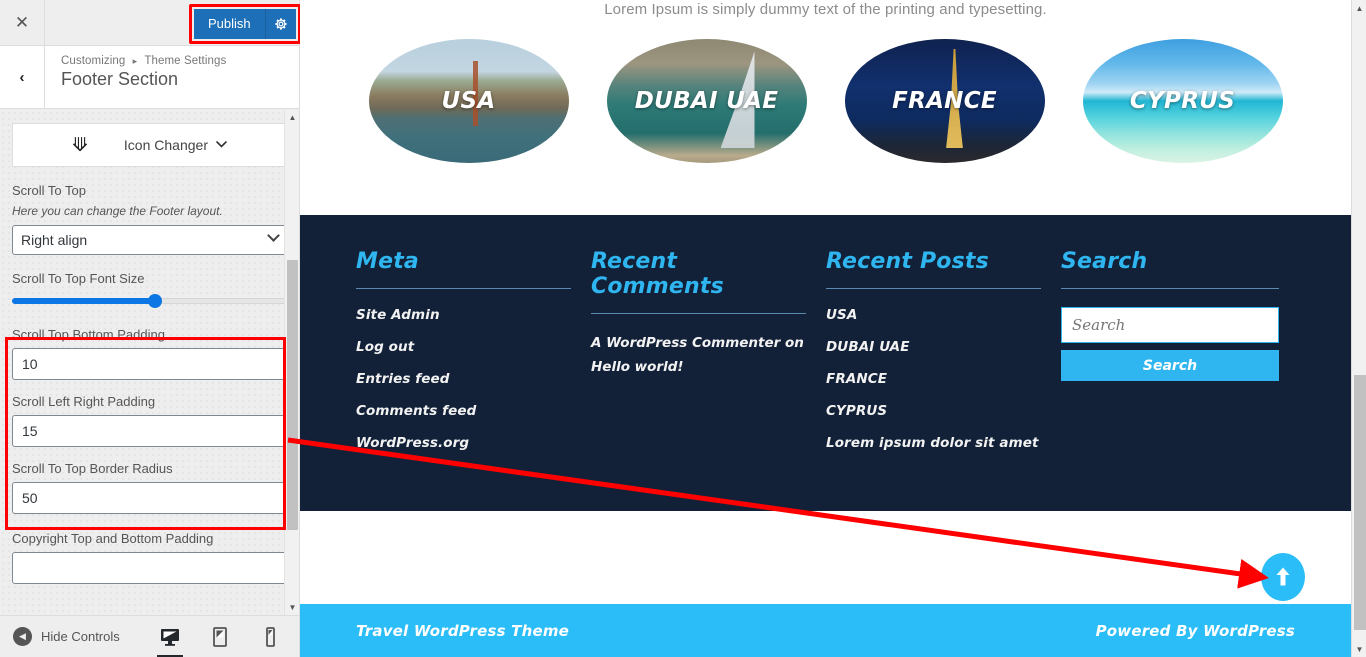 The height and width of the screenshot is (657, 1366). I want to click on control-scroll-left-right-padding: Scroll Left Right Padding, so click(149, 420).